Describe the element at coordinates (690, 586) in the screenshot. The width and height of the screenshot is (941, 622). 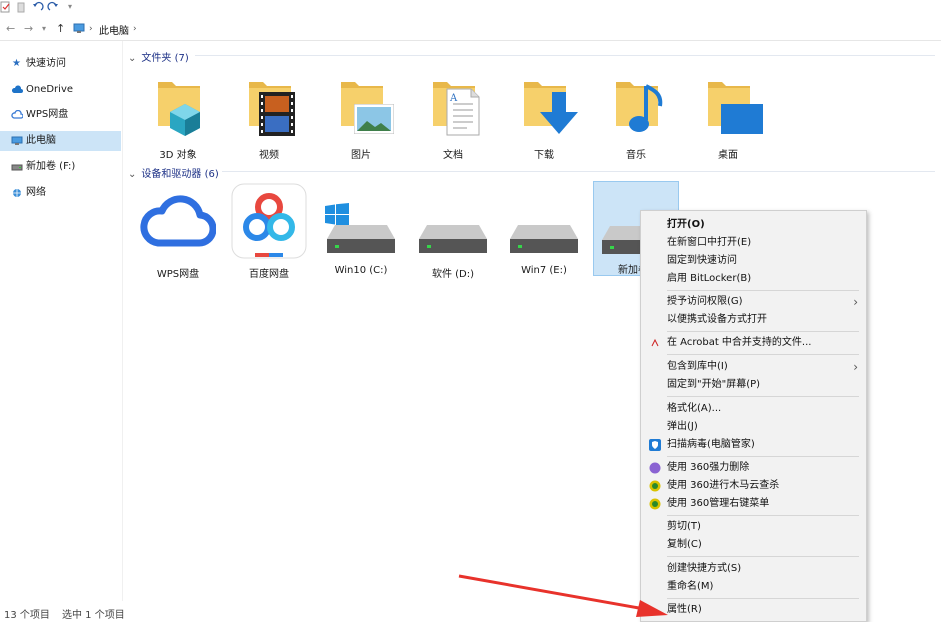
I see `menu-item-label: 重命名(M)` at that location.